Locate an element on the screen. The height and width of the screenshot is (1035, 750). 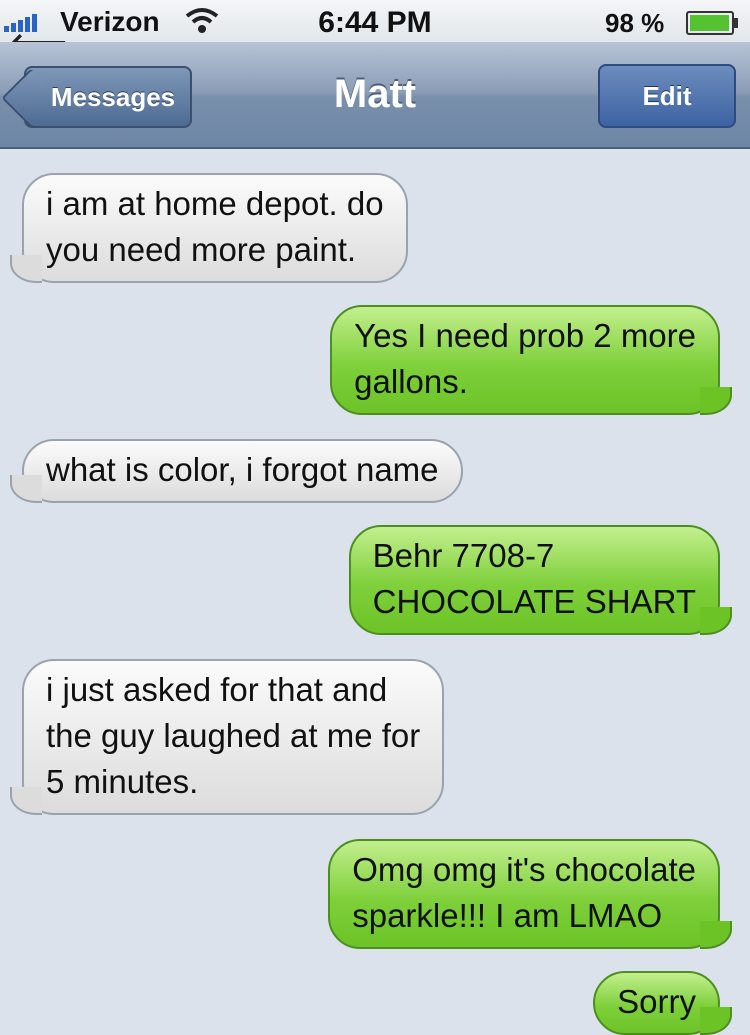
sent-message-bubble: Behr 7708-7 CHOCOLATE SHART is located at coordinates (540, 580).